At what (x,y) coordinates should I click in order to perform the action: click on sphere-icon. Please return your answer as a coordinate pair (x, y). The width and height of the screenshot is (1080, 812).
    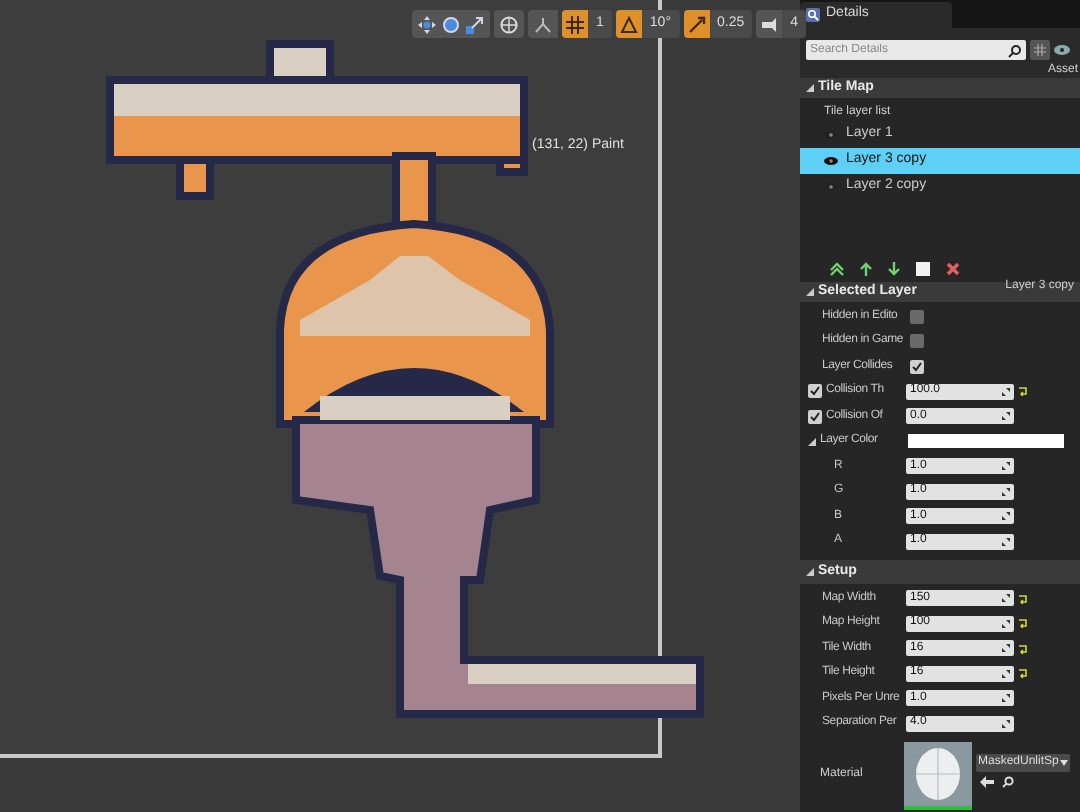
    Looking at the image, I should click on (938, 774).